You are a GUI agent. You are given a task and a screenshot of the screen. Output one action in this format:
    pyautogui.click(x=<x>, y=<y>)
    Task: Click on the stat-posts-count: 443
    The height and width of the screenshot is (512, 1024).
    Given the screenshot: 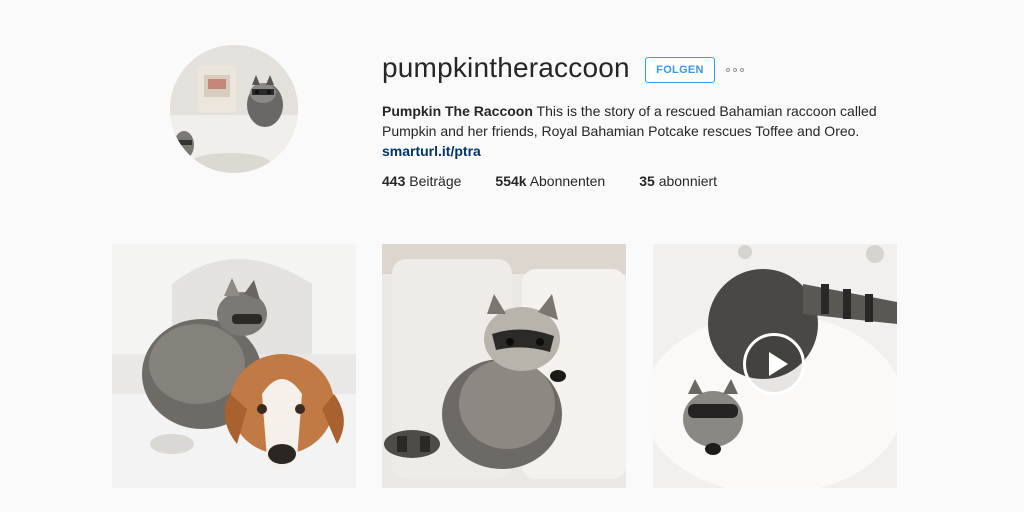 What is the action you would take?
    pyautogui.click(x=394, y=181)
    